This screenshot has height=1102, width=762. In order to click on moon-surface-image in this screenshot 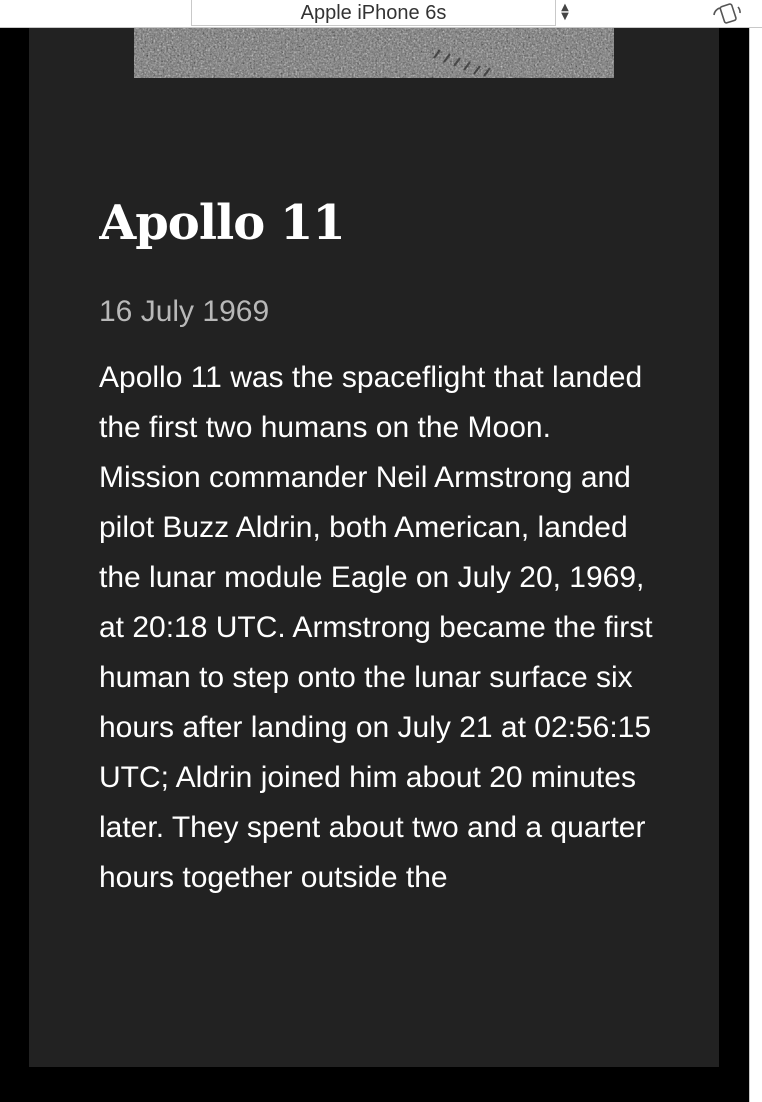, I will do `click(374, 53)`.